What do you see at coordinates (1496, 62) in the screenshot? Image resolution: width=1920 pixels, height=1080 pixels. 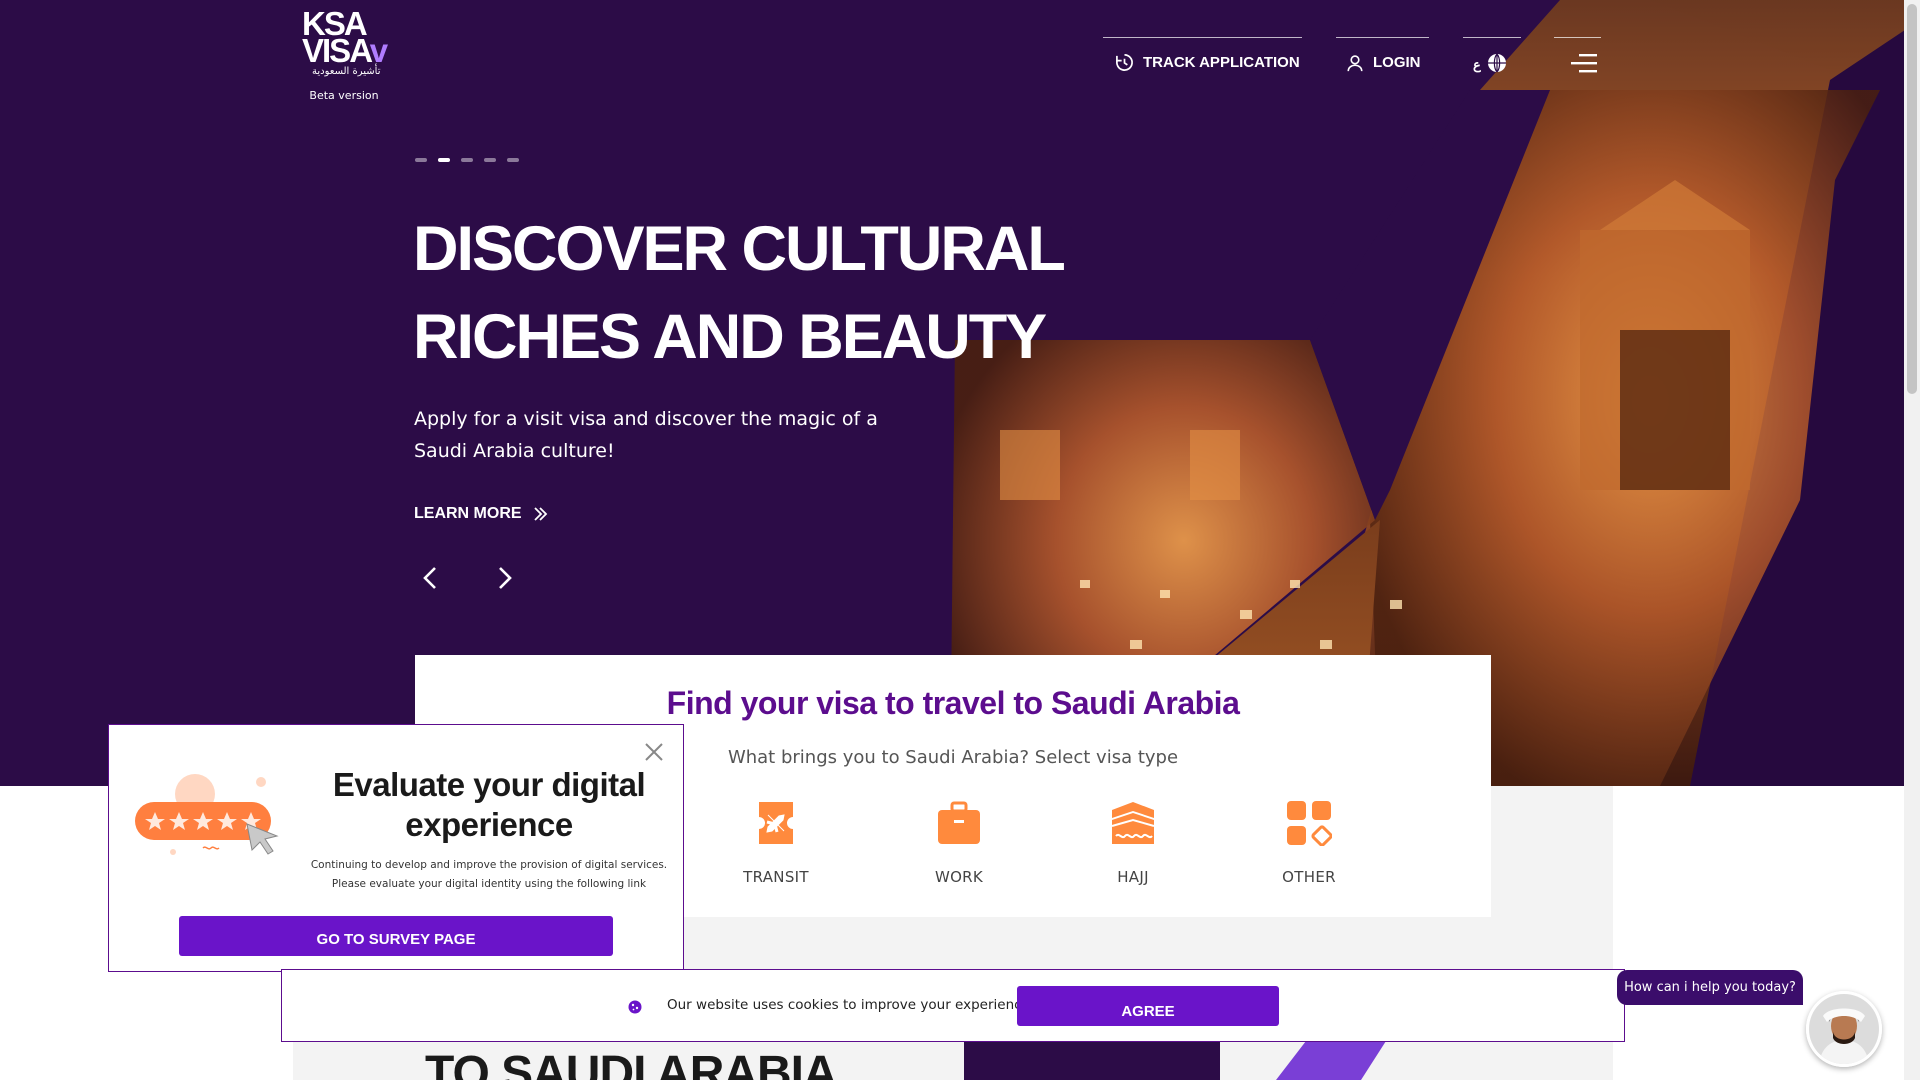 I see `globe-icon` at bounding box center [1496, 62].